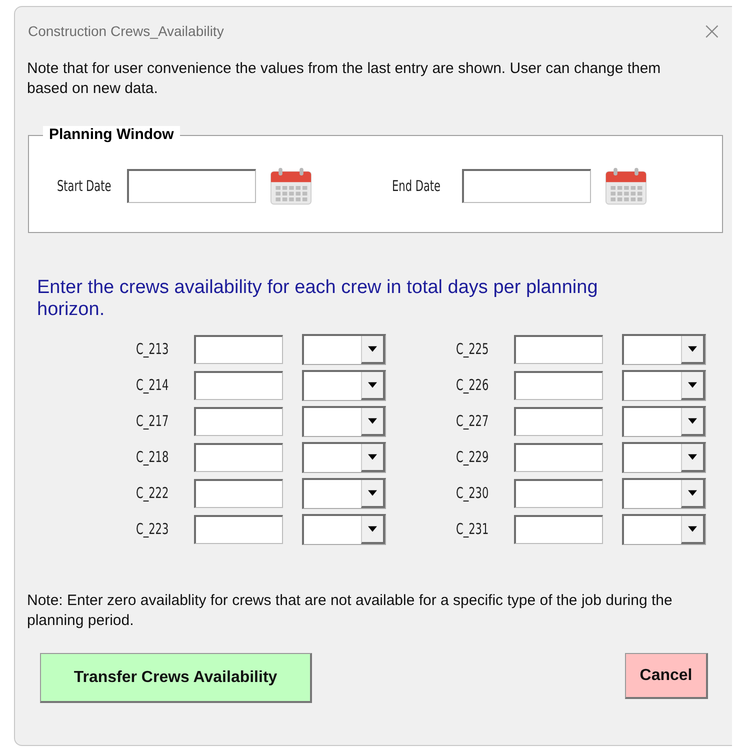  Describe the element at coordinates (344, 79) in the screenshot. I see `note-text: Note that for user convenience the values from the last entry are shown. User can change them based on new data.` at that location.